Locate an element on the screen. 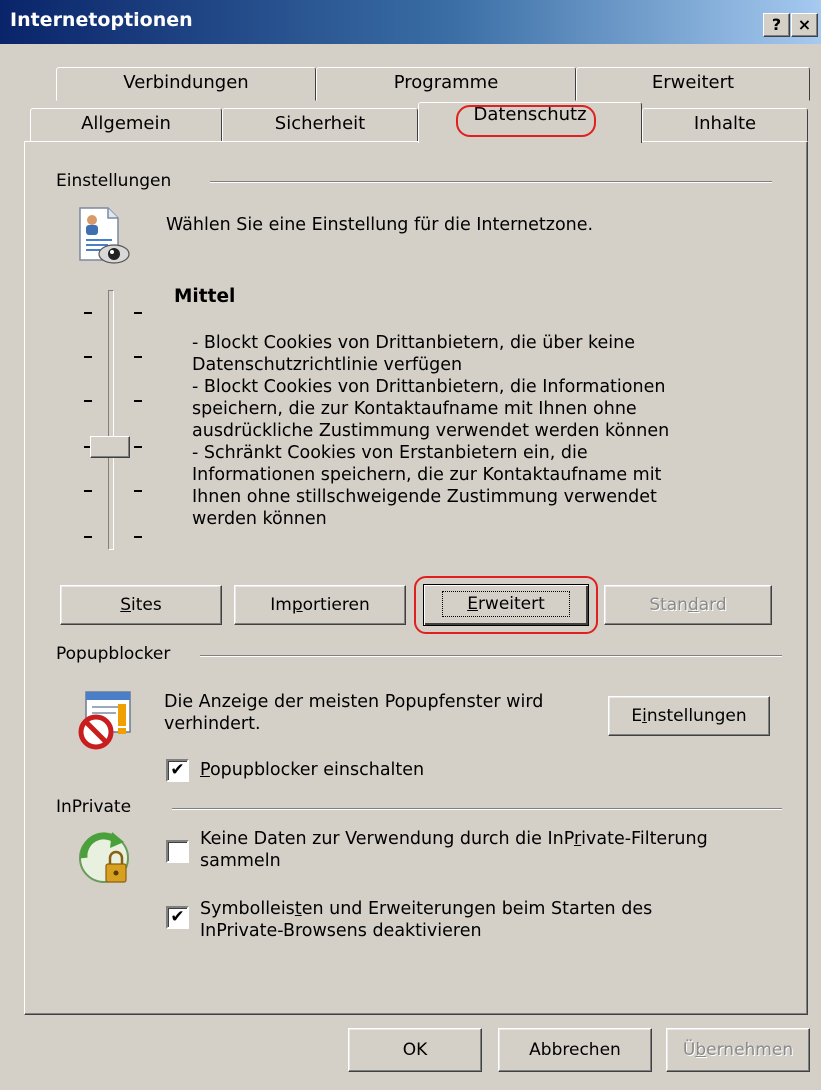  ok-button: OK is located at coordinates (415, 1050).